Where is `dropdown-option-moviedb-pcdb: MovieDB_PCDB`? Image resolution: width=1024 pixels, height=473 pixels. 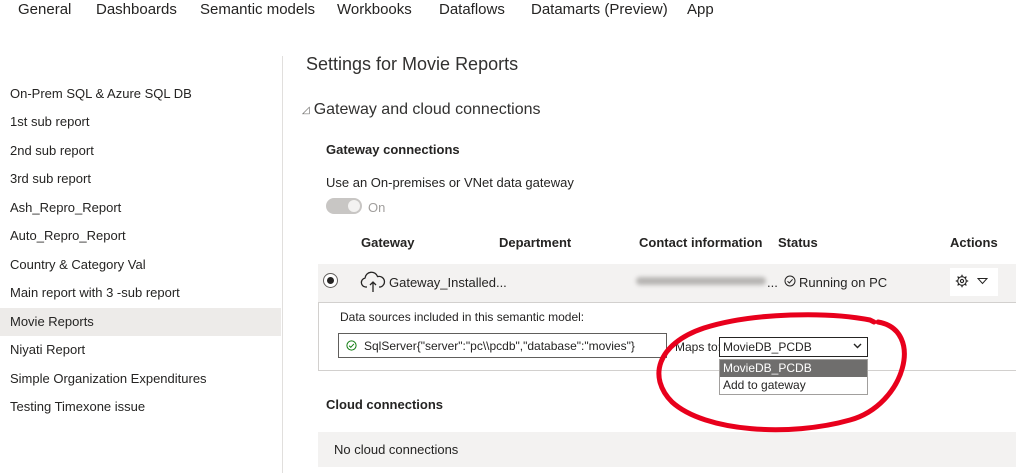
dropdown-option-moviedb-pcdb: MovieDB_PCDB is located at coordinates (793, 368).